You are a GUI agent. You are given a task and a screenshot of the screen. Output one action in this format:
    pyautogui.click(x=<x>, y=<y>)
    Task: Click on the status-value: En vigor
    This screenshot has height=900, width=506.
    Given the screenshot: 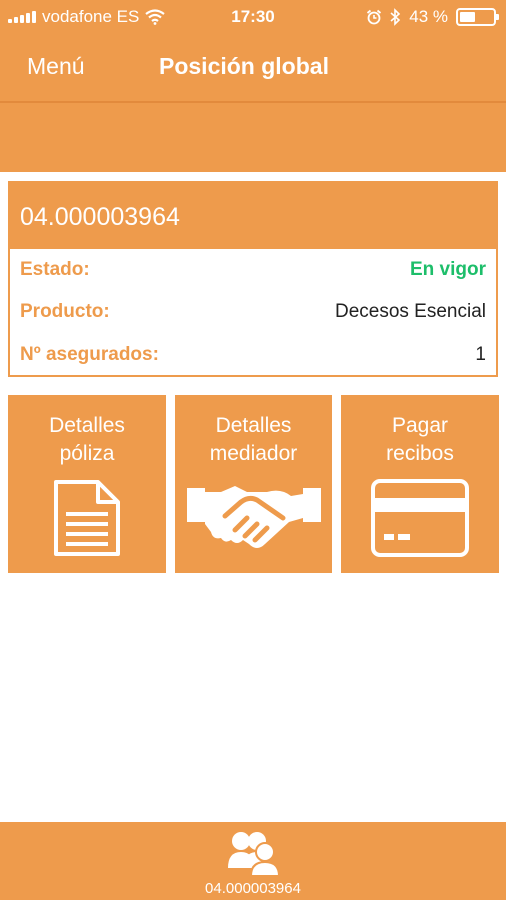 What is the action you would take?
    pyautogui.click(x=447, y=269)
    